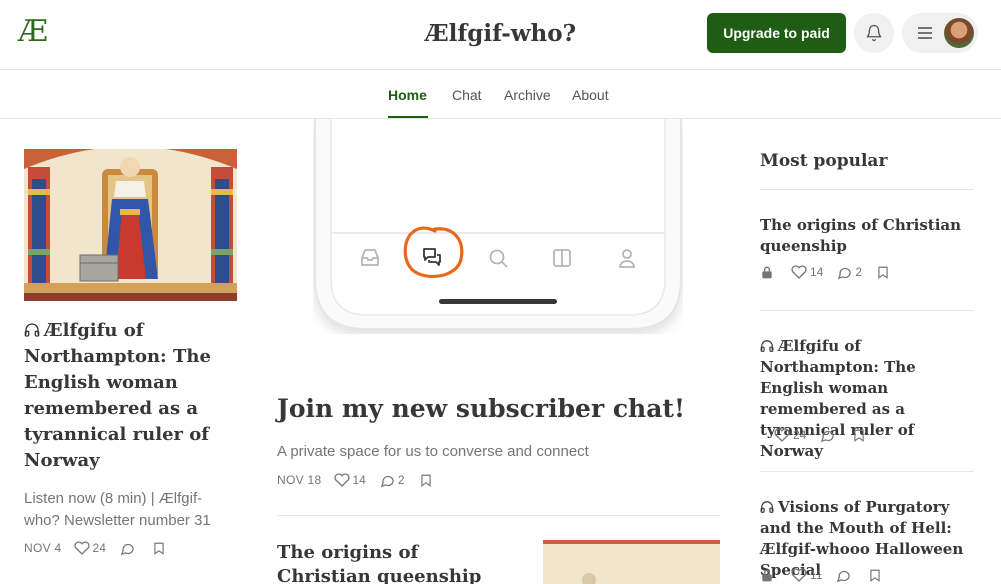 The width and height of the screenshot is (1001, 584). I want to click on tab-home: Home, so click(407, 95).